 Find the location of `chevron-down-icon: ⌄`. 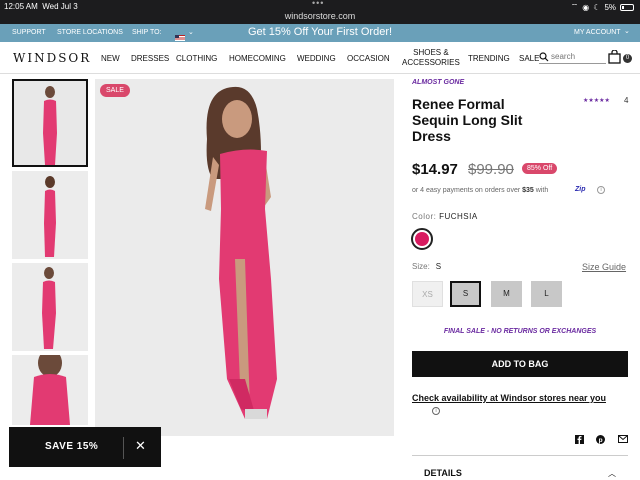

chevron-down-icon: ⌄ is located at coordinates (627, 31).